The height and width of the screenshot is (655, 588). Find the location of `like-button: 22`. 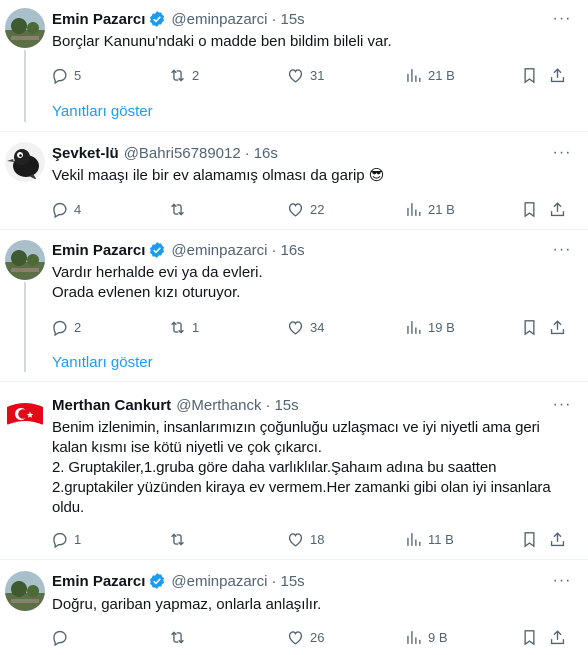

like-button: 22 is located at coordinates (305, 209).